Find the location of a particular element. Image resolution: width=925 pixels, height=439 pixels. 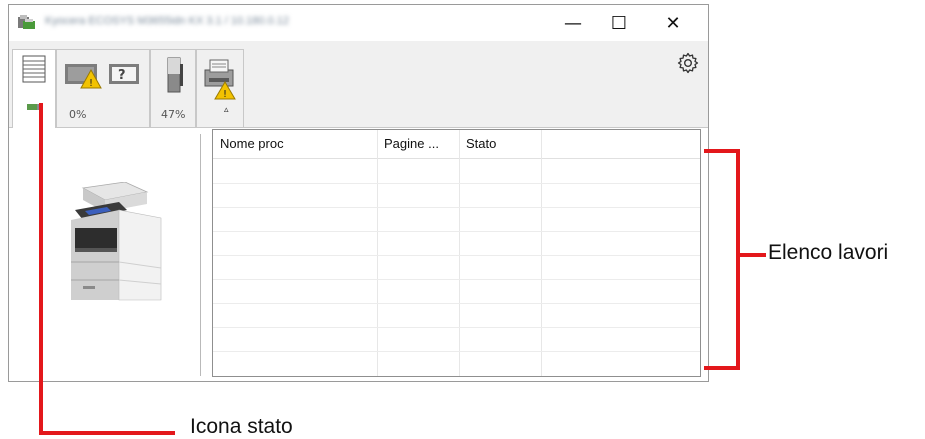

paper-tray-warning-icon: ! is located at coordinates (83, 76).